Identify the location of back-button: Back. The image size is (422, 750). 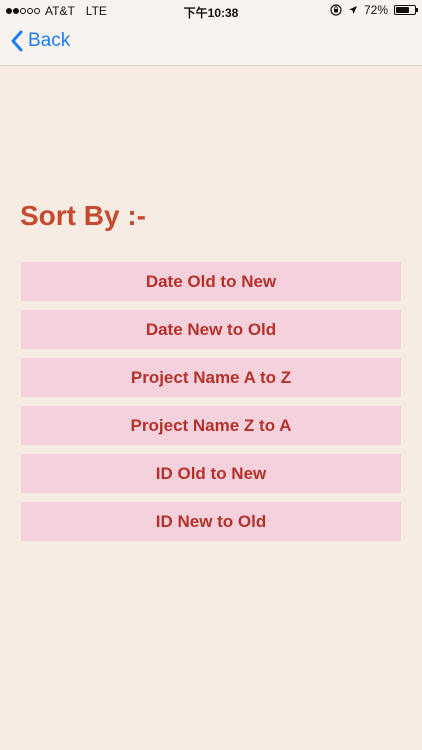
(40, 41).